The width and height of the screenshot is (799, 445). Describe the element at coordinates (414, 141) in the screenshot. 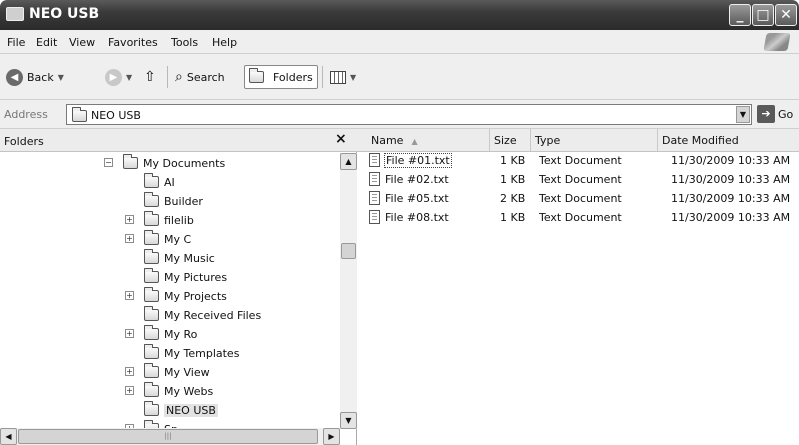

I see `sort-ascending-icon: ▲` at that location.